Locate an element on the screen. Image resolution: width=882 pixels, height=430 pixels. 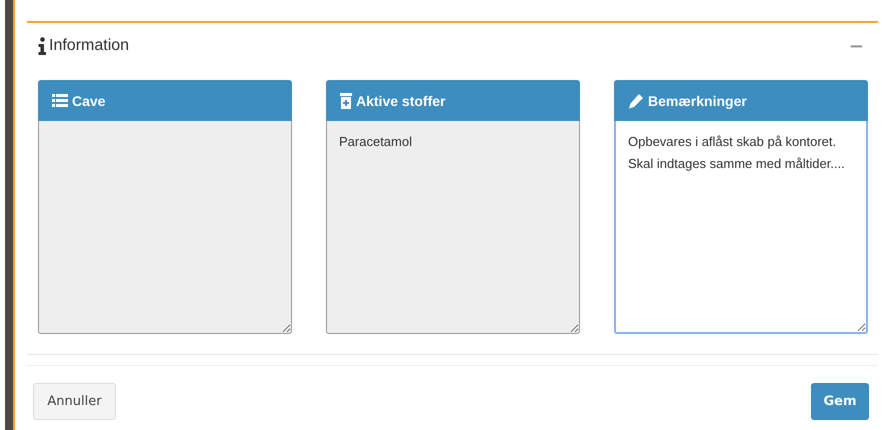
list-icon is located at coordinates (60, 100).